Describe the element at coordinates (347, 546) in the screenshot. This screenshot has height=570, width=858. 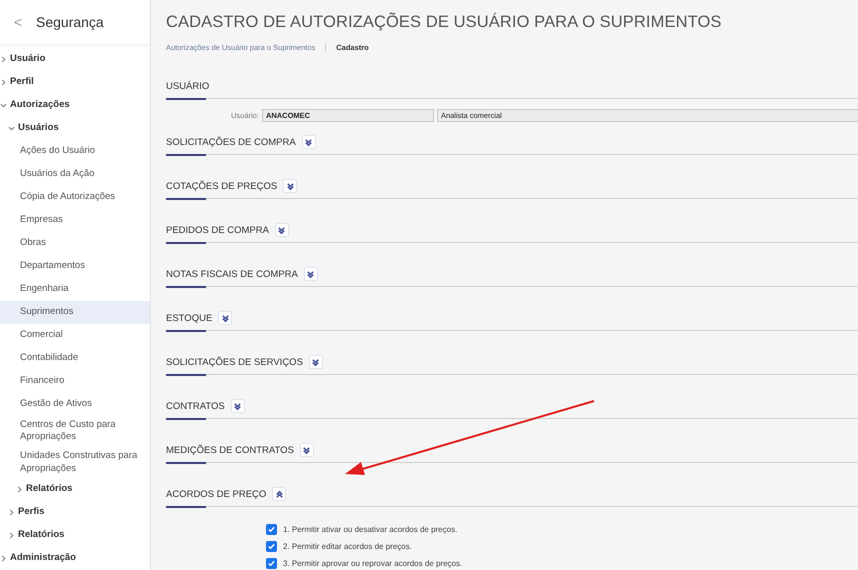
I see `option-label: 2. Permitir editar acordos de preços.` at that location.